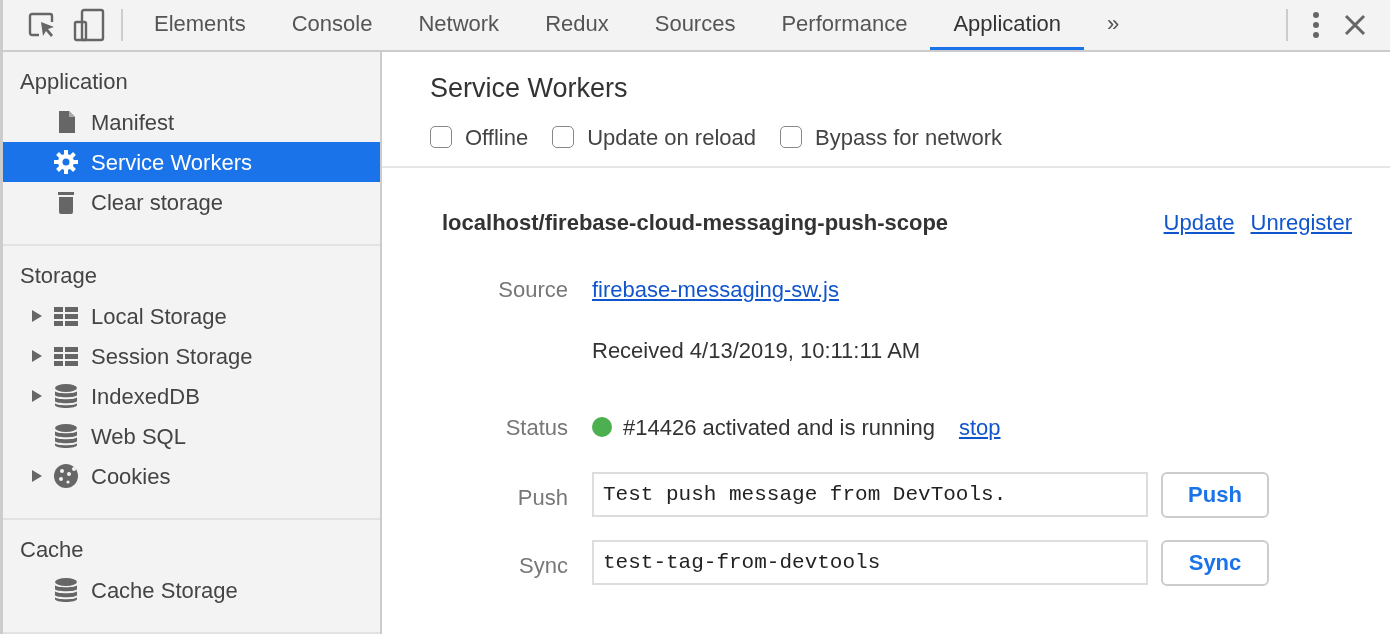 The width and height of the screenshot is (1390, 634). Describe the element at coordinates (543, 565) in the screenshot. I see `field-label: Sync` at that location.